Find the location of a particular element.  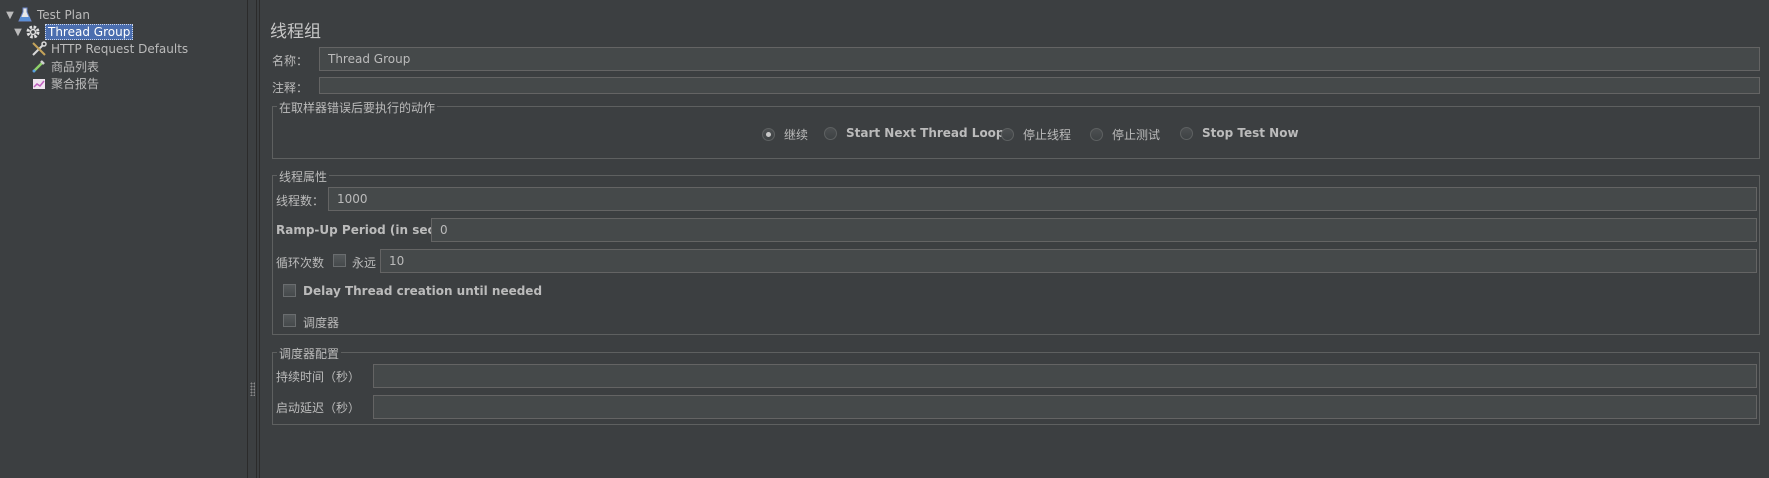

tree-item-product-list: 商品列表 is located at coordinates (64, 66).